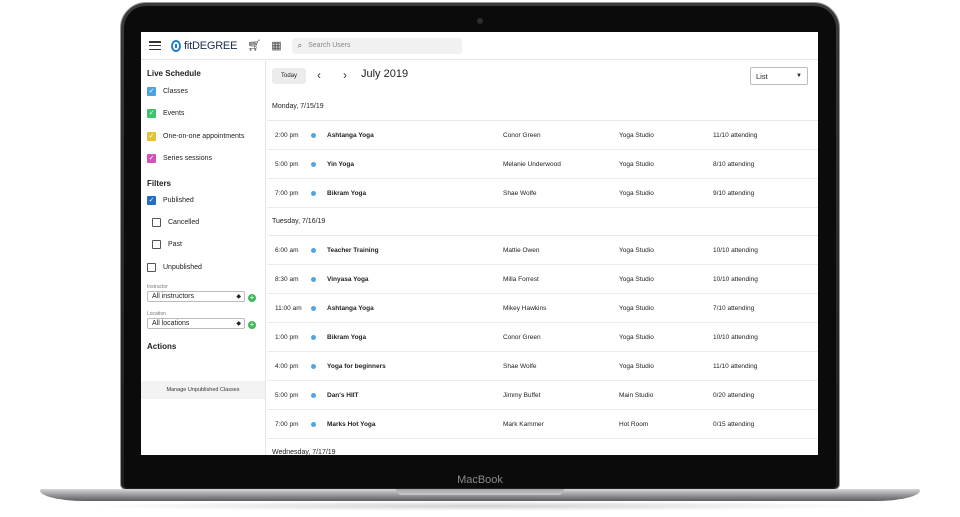  Describe the element at coordinates (542, 107) in the screenshot. I see `day-header: Monday, 7/15/19` at that location.